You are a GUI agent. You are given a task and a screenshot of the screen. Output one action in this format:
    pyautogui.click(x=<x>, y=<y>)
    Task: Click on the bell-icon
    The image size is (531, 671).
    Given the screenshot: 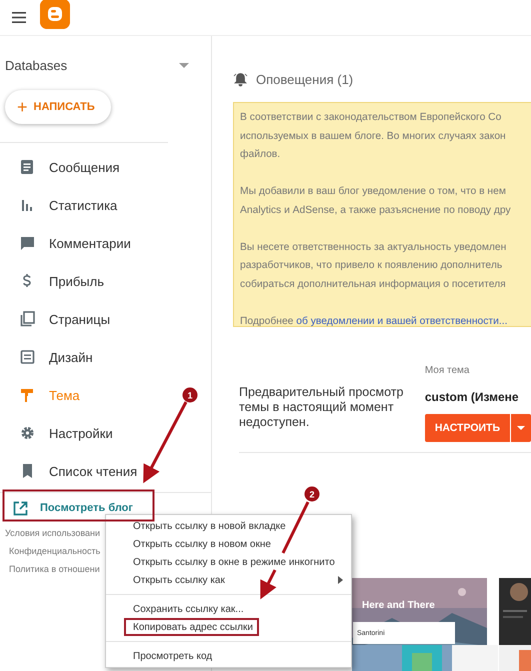 What is the action you would take?
    pyautogui.click(x=240, y=79)
    